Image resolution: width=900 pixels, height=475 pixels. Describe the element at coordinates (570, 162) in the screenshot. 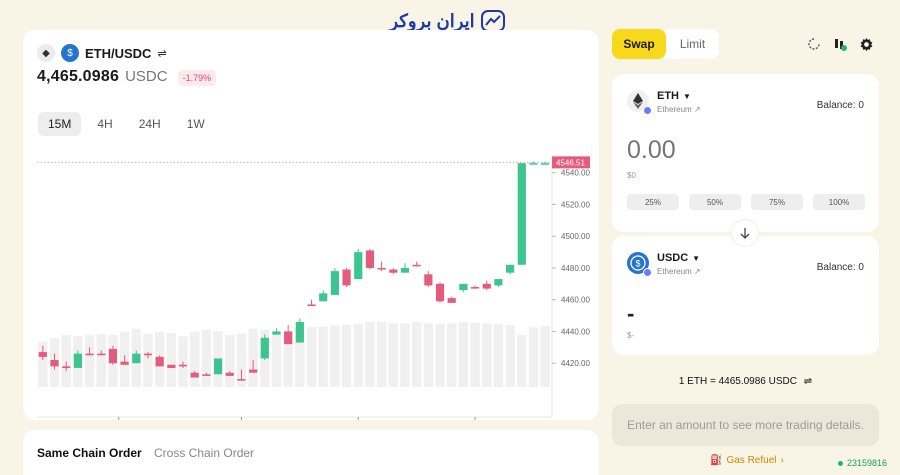

I see `current-price-label: 4546.51` at that location.